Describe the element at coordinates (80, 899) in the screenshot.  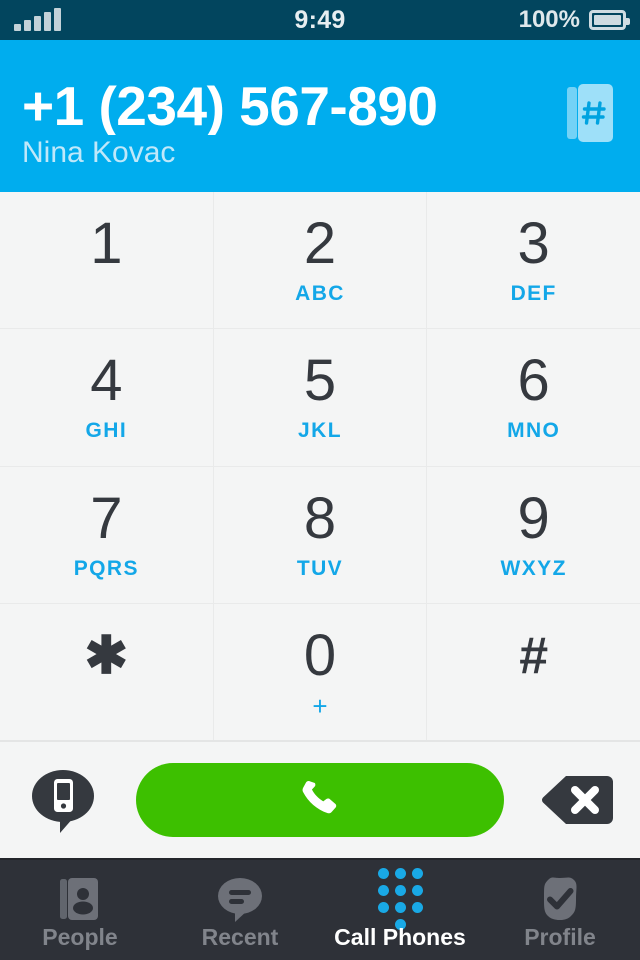
I see `contacts-book-person-icon` at that location.